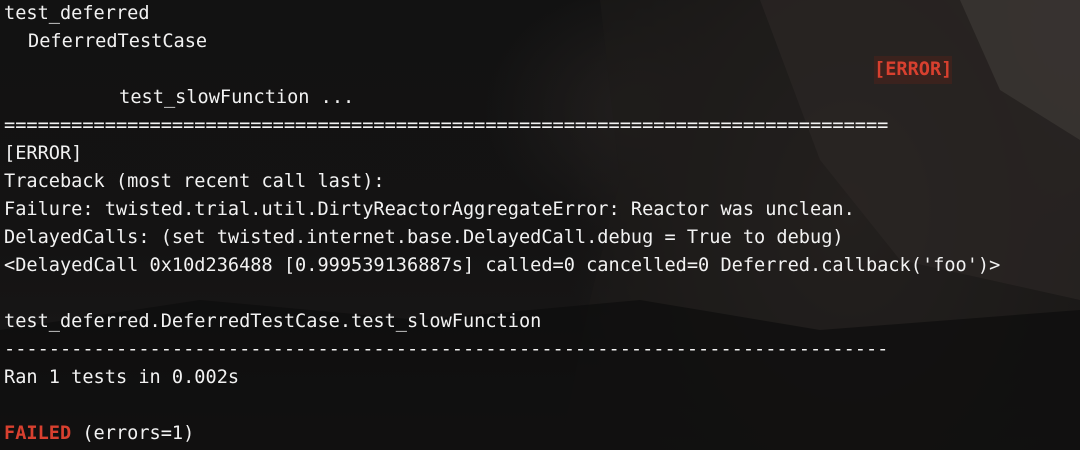  What do you see at coordinates (43, 153) in the screenshot?
I see `error-header: [ERROR]` at bounding box center [43, 153].